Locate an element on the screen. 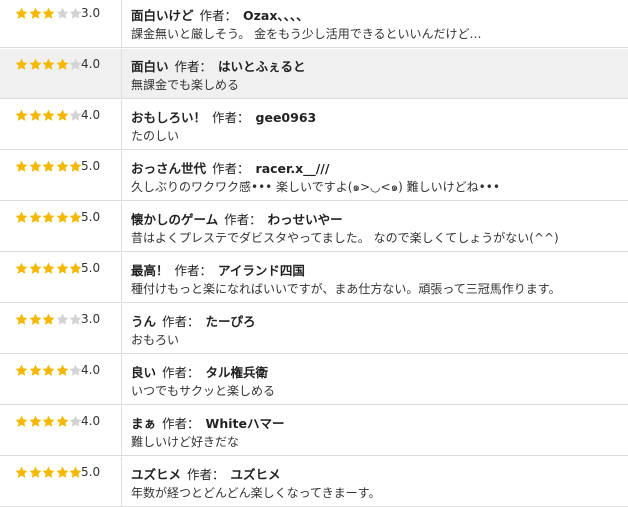 Image resolution: width=628 pixels, height=507 pixels. review-body: 年数が経つとどんどん楽しくなってきまーす。 is located at coordinates (256, 493).